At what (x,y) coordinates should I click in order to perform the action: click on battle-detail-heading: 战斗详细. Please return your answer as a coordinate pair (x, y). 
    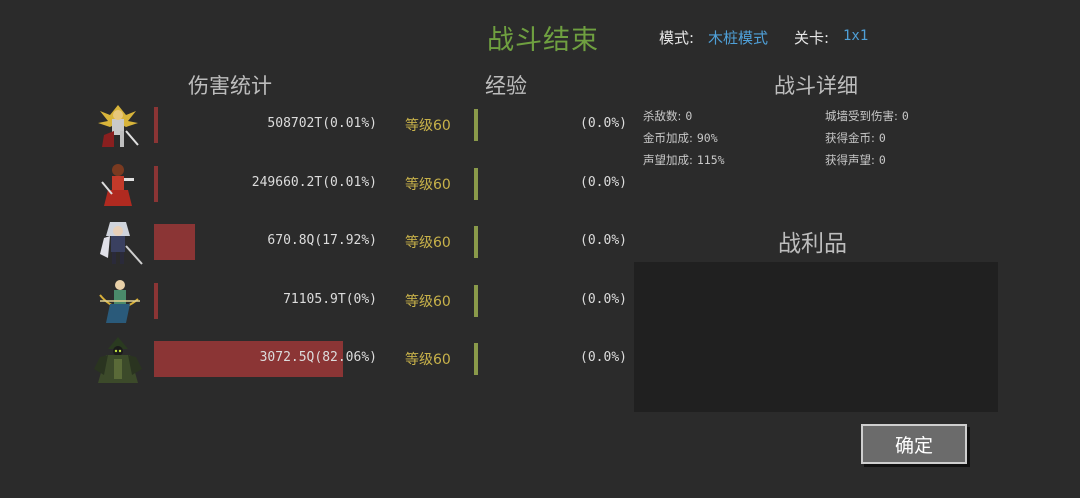
    Looking at the image, I should click on (816, 86).